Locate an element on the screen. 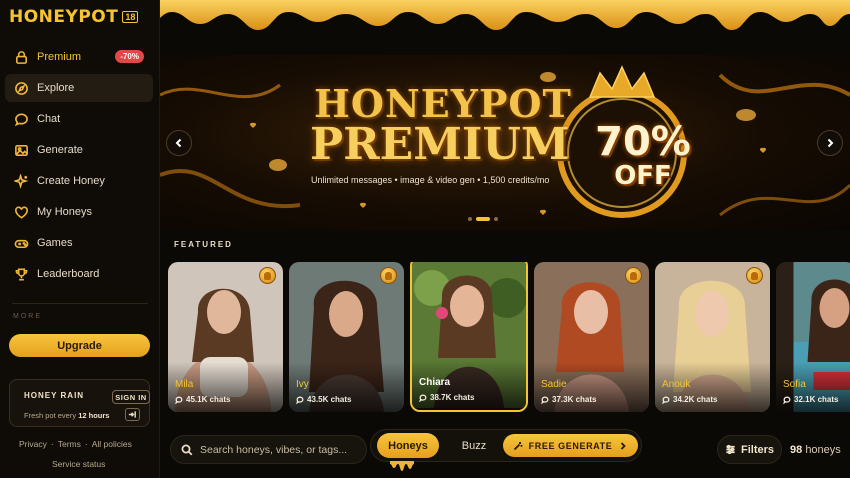 This screenshot has width=850, height=478. sidebar-item-create-honey: Create Honey is located at coordinates (79, 181).